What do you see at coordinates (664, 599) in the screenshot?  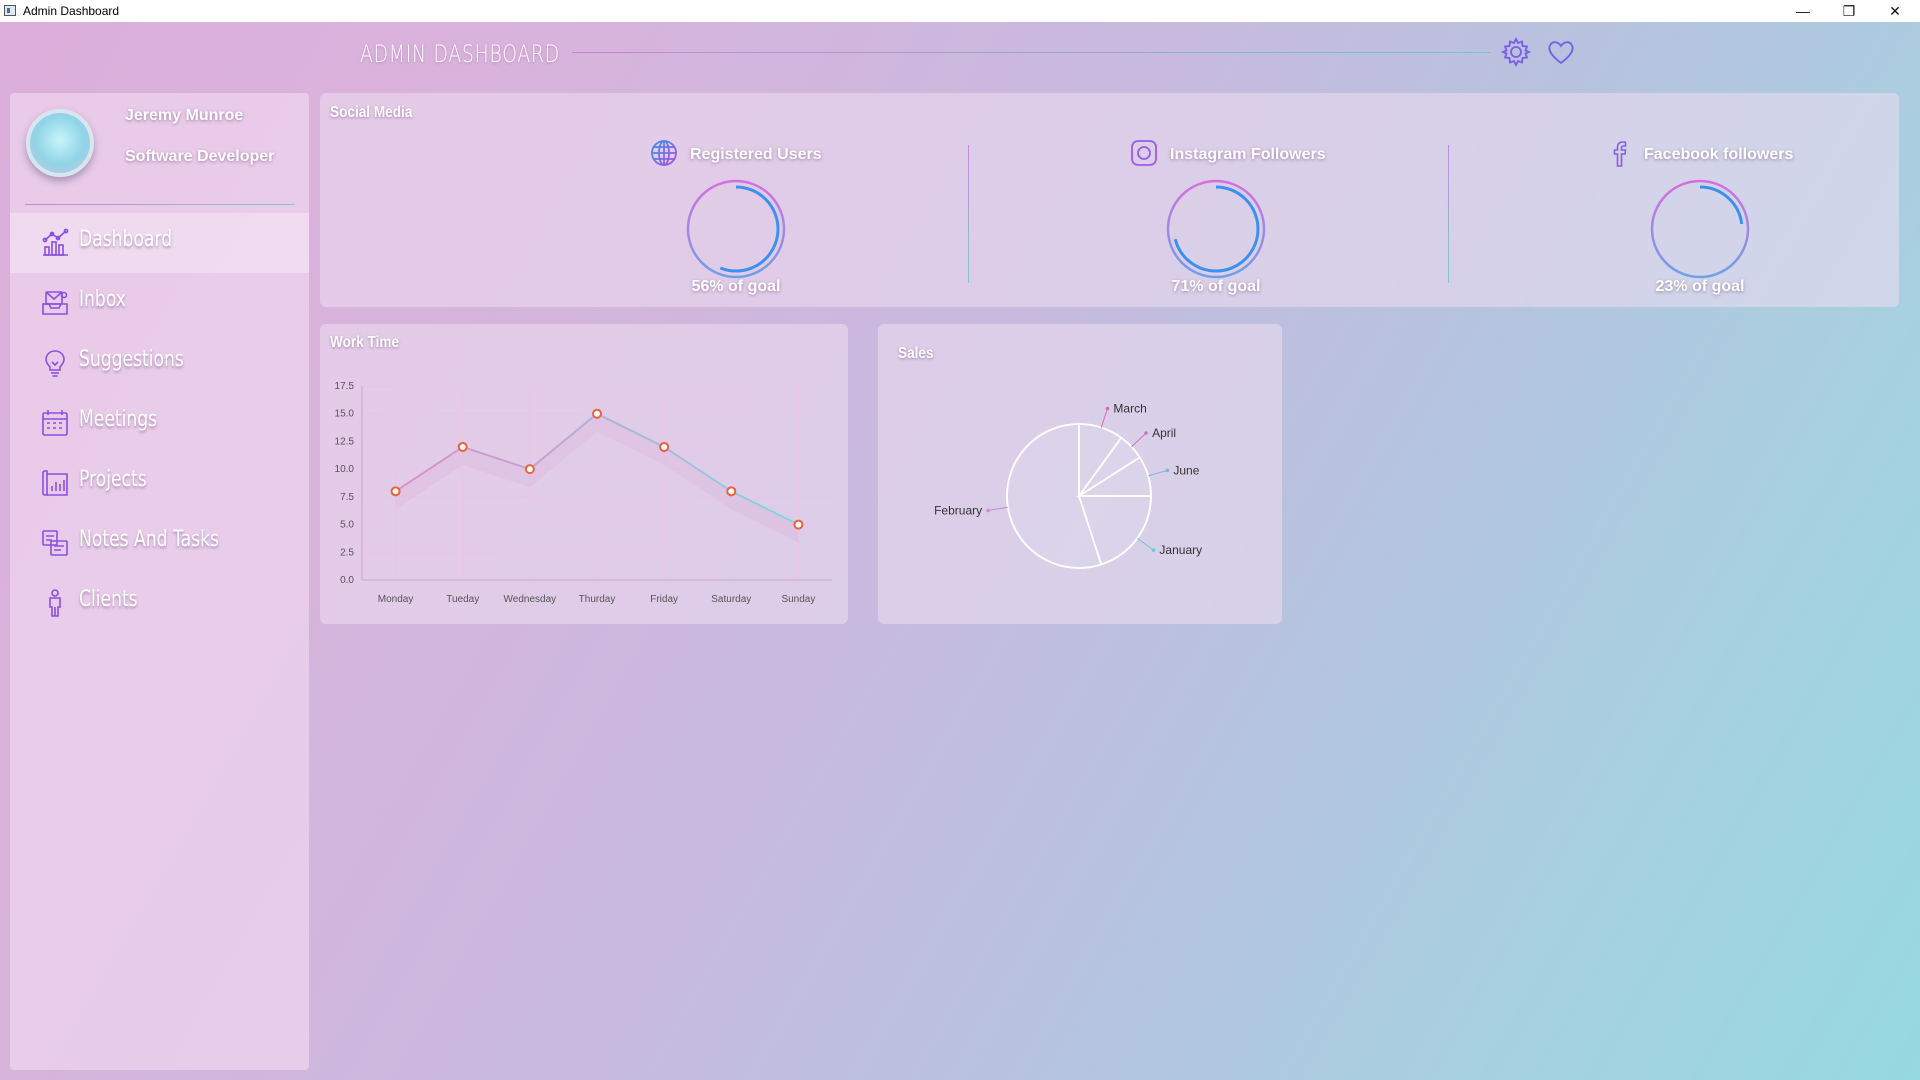 I see `x-tick-label: Friday` at bounding box center [664, 599].